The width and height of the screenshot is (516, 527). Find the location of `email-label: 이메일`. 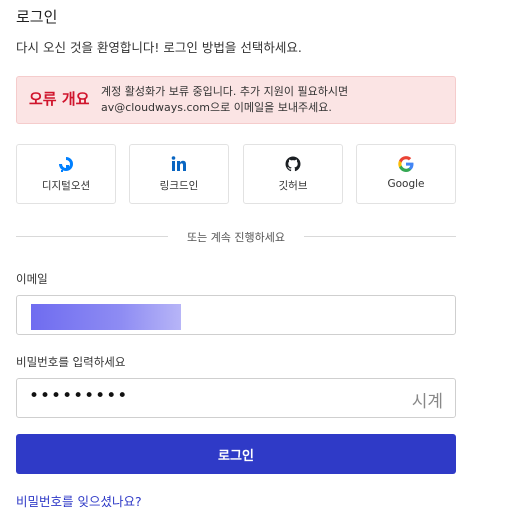

email-label: 이메일 is located at coordinates (32, 279).